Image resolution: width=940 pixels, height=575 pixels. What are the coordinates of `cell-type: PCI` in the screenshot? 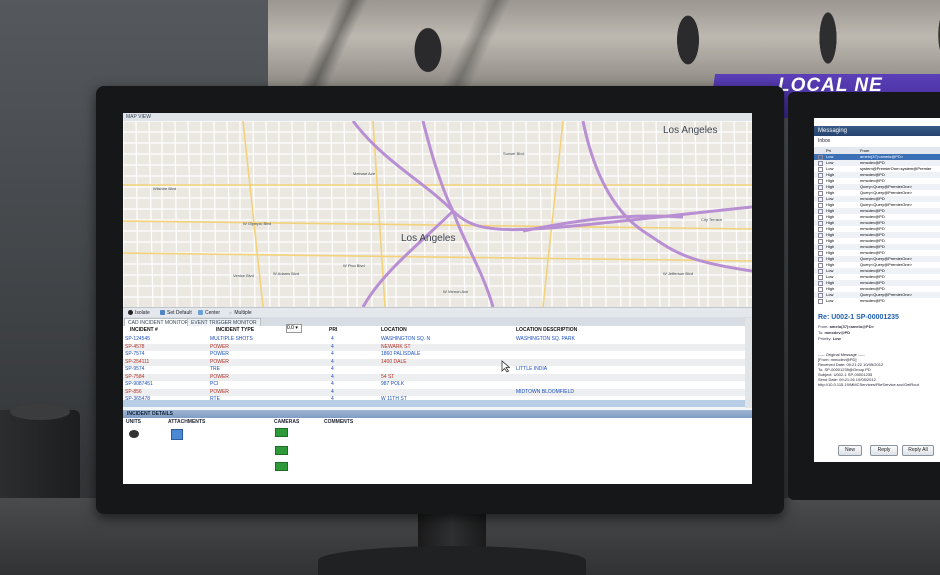 It's located at (214, 384).